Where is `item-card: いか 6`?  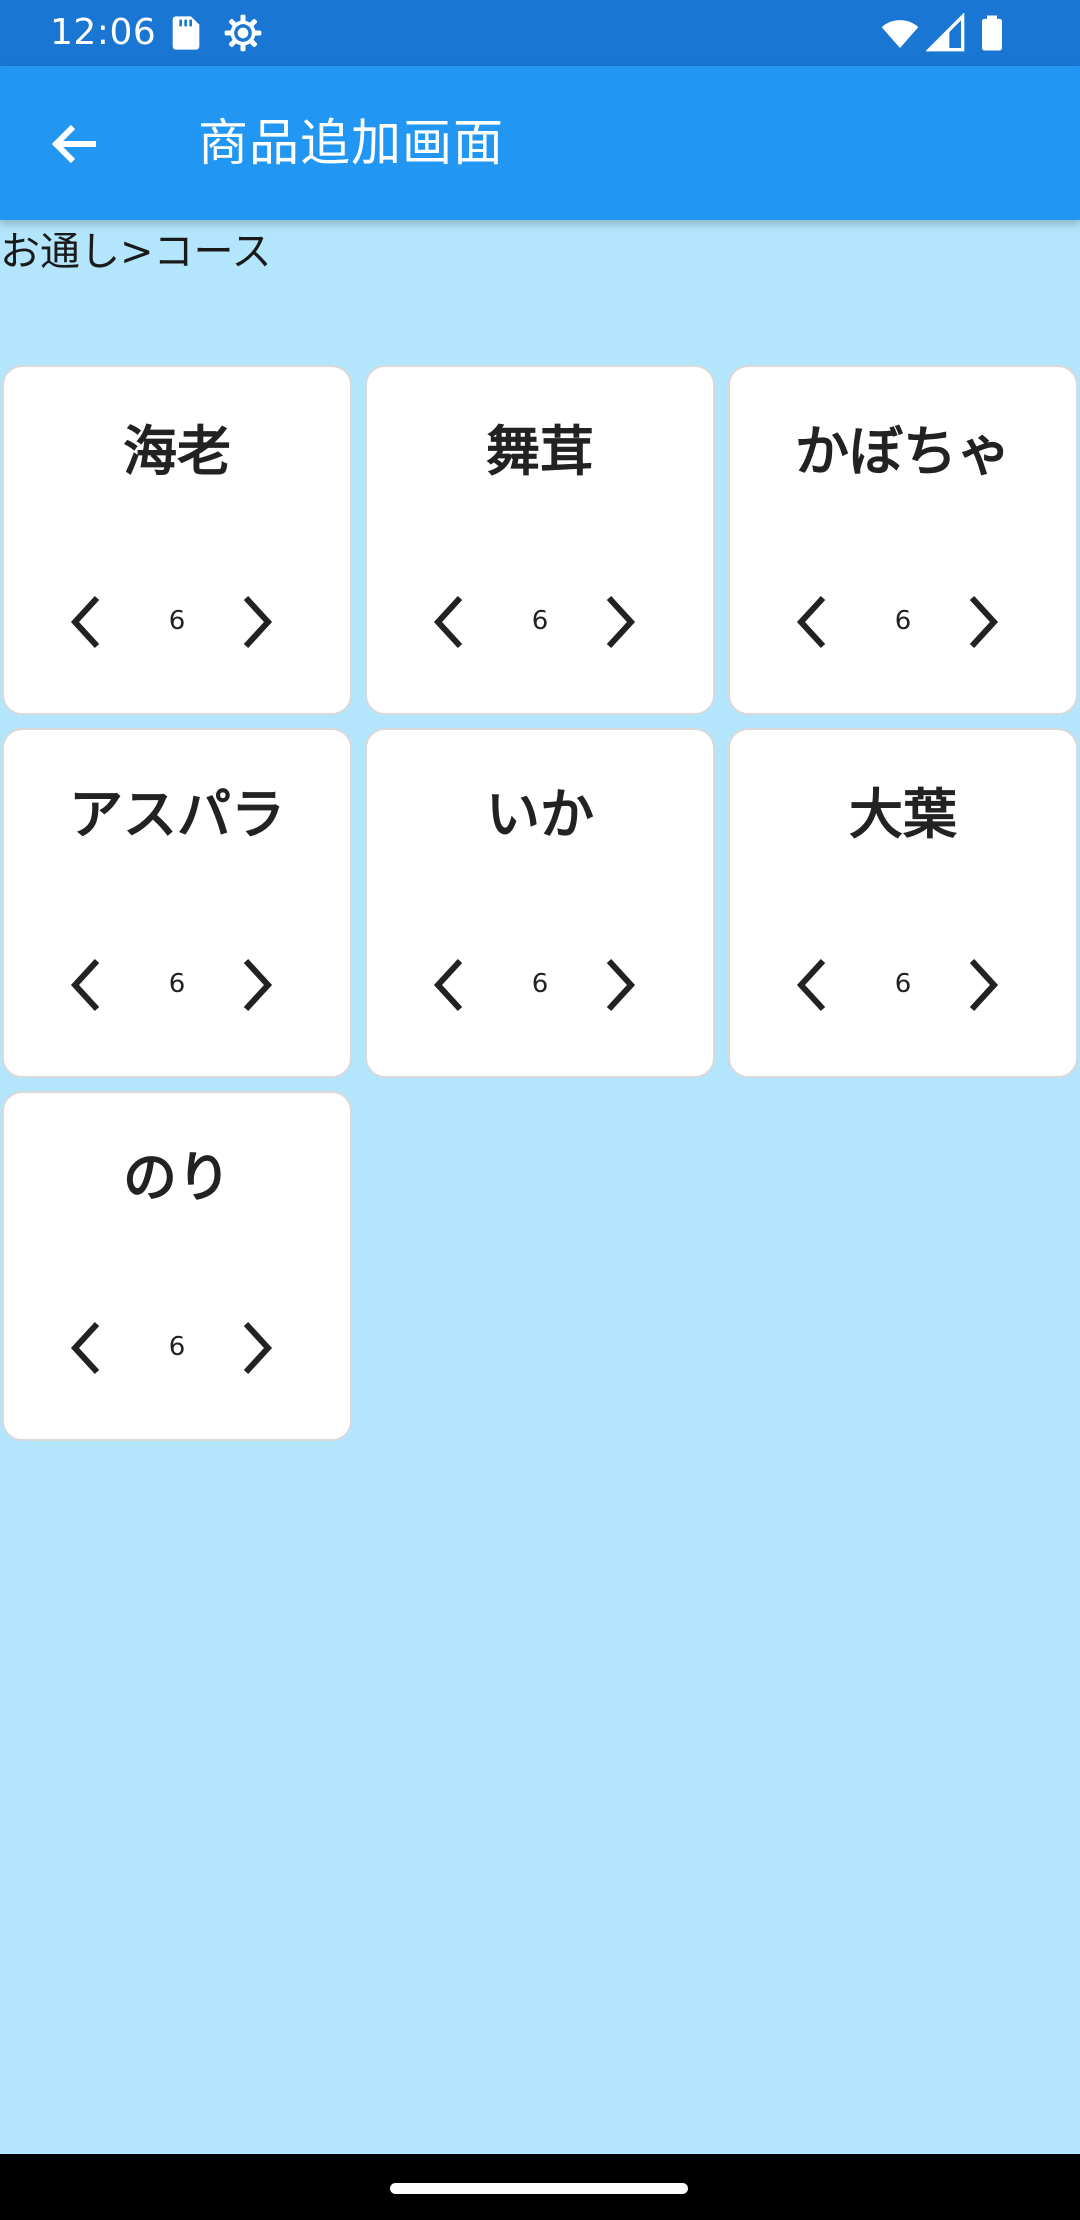
item-card: いか 6 is located at coordinates (540, 903).